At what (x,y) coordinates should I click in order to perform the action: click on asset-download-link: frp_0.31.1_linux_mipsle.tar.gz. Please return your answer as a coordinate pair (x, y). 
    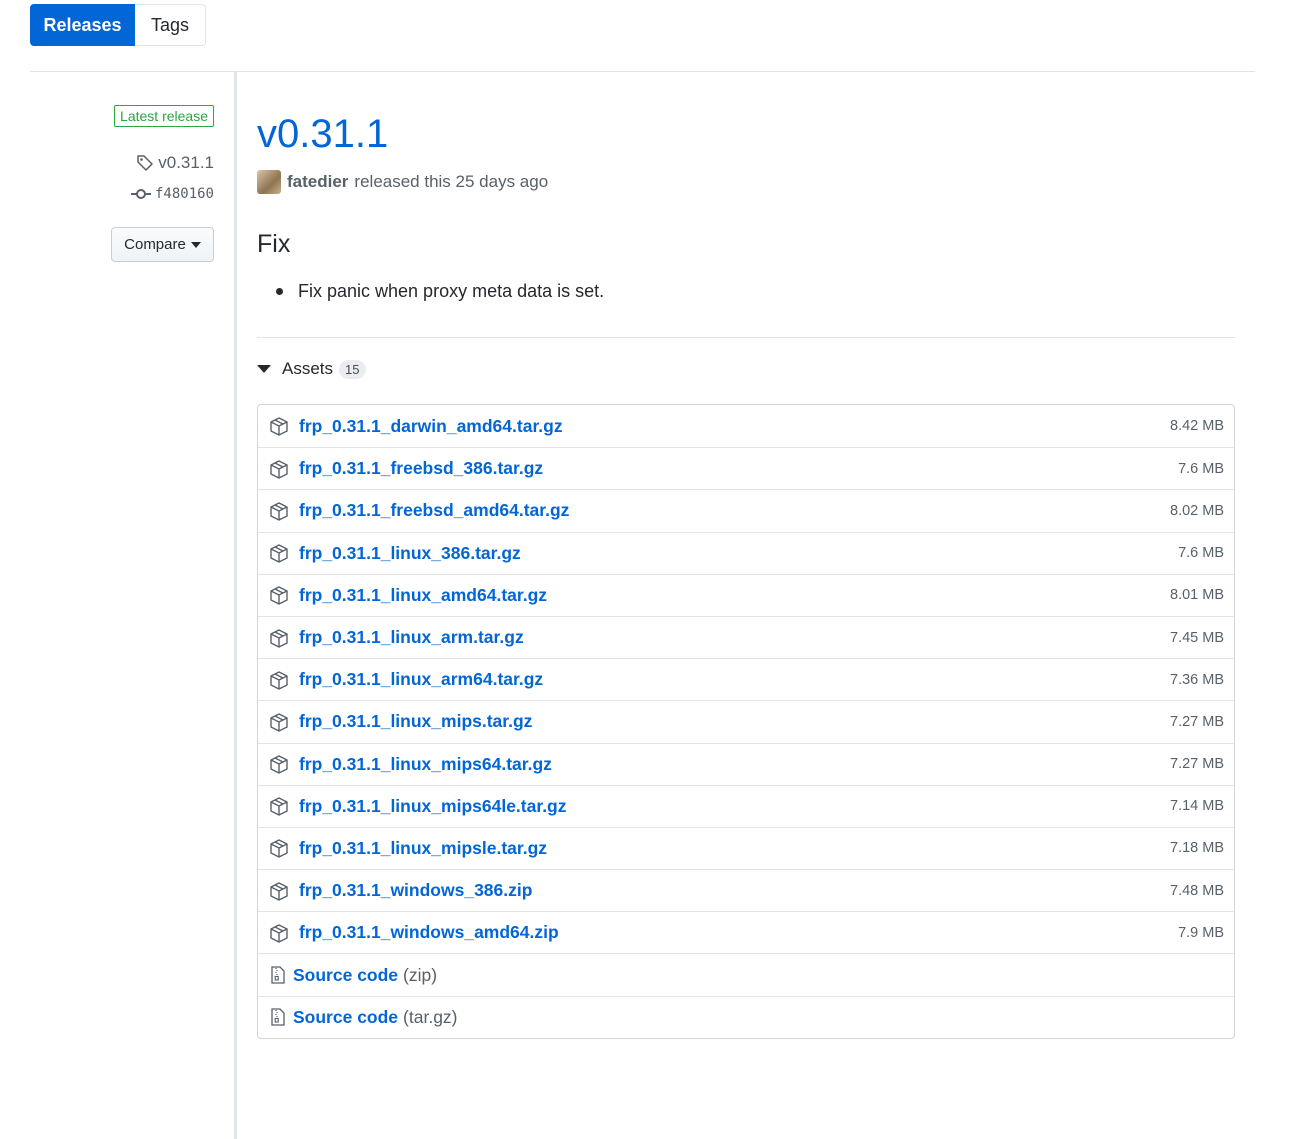
    Looking at the image, I should click on (423, 848).